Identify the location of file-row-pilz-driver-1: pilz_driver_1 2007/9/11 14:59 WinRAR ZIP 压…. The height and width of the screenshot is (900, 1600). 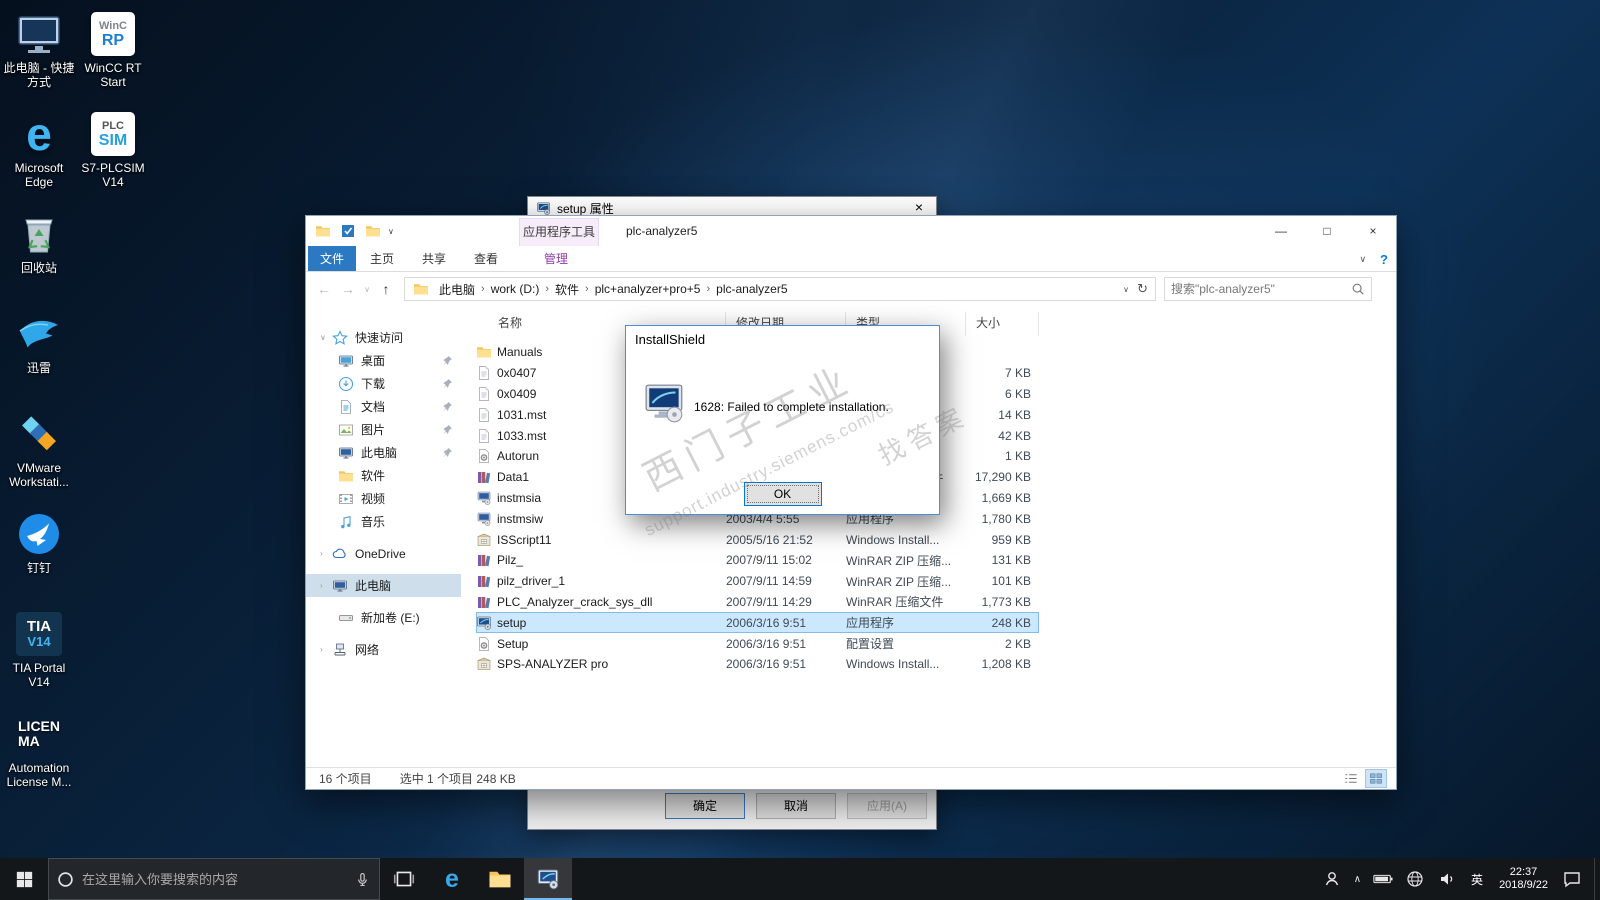
(757, 581).